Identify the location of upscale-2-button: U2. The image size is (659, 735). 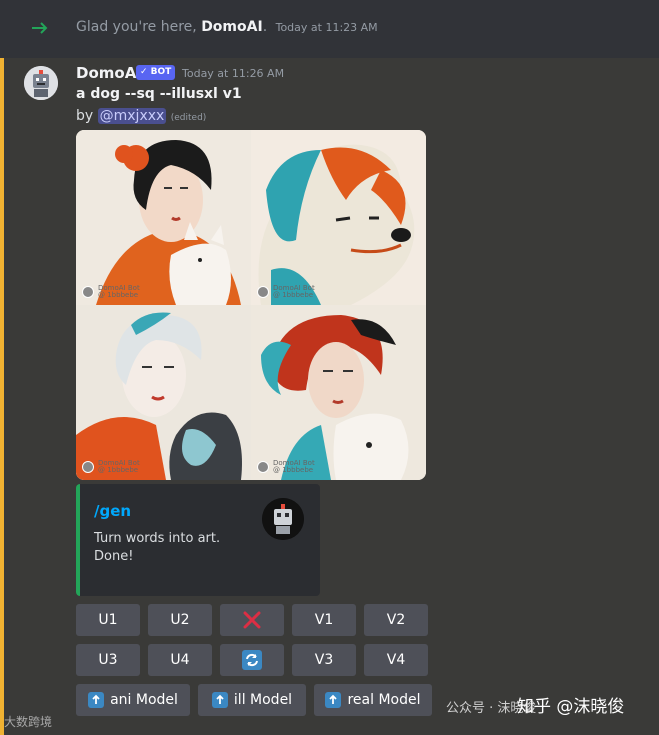
(180, 620).